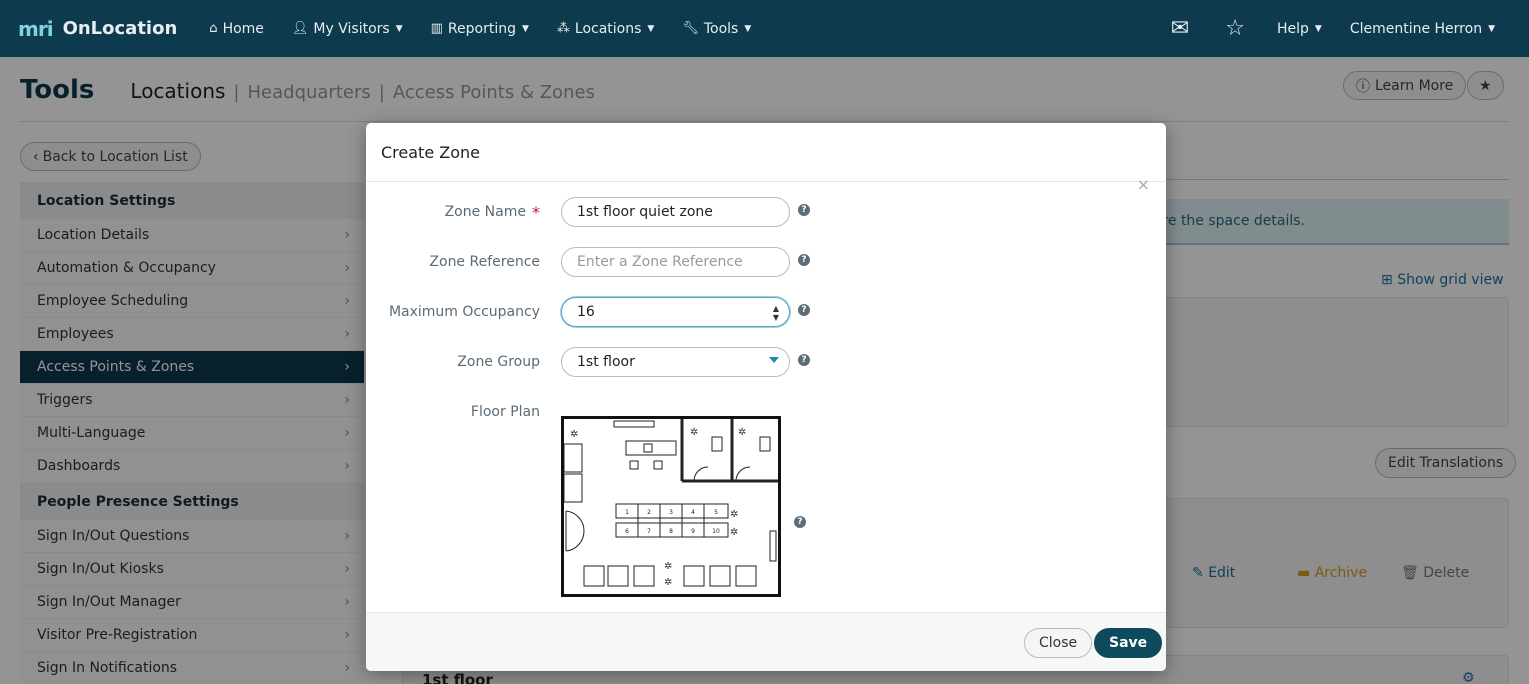  What do you see at coordinates (484, 262) in the screenshot?
I see `zone-reference-label: Zone Reference` at bounding box center [484, 262].